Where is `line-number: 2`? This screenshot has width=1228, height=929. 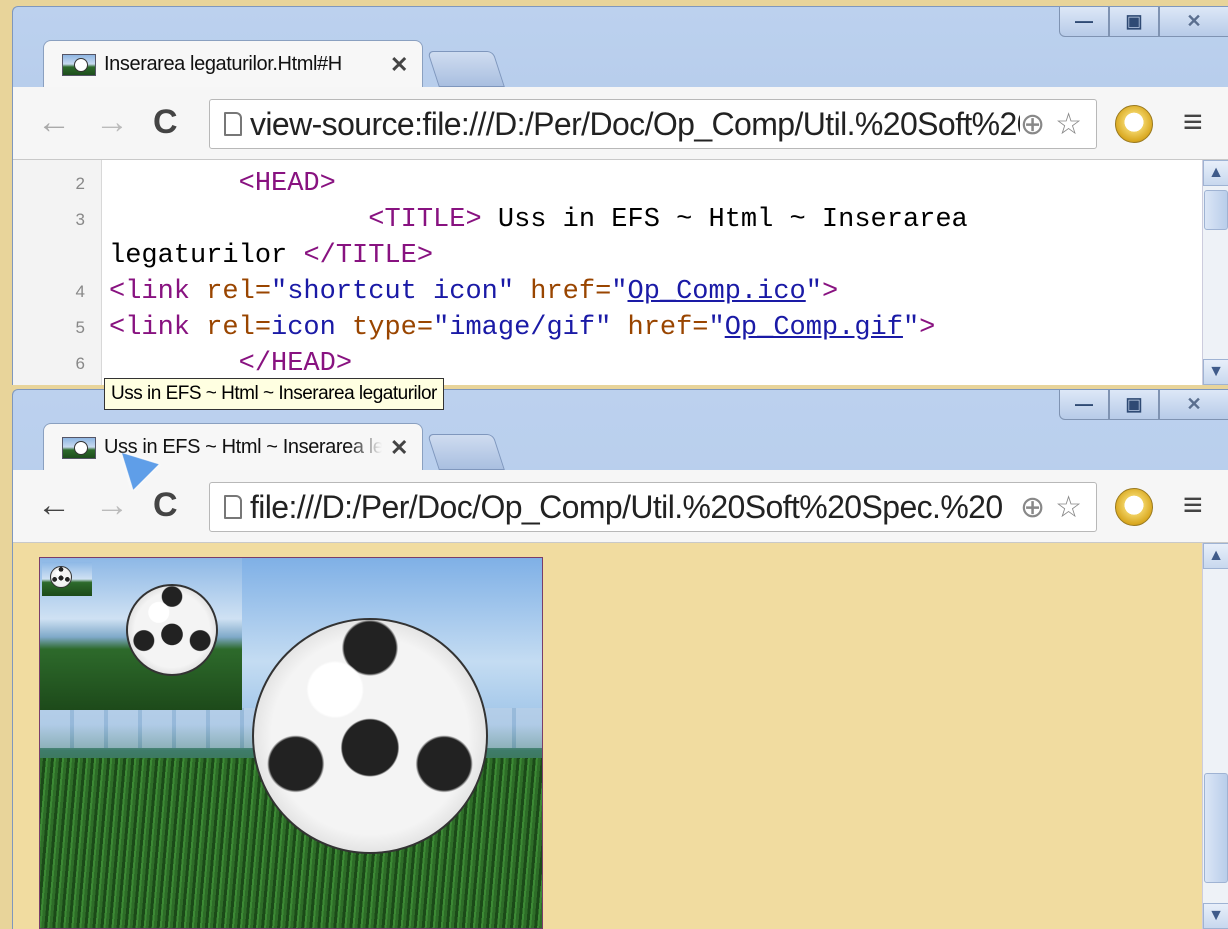
line-number: 2 is located at coordinates (80, 183).